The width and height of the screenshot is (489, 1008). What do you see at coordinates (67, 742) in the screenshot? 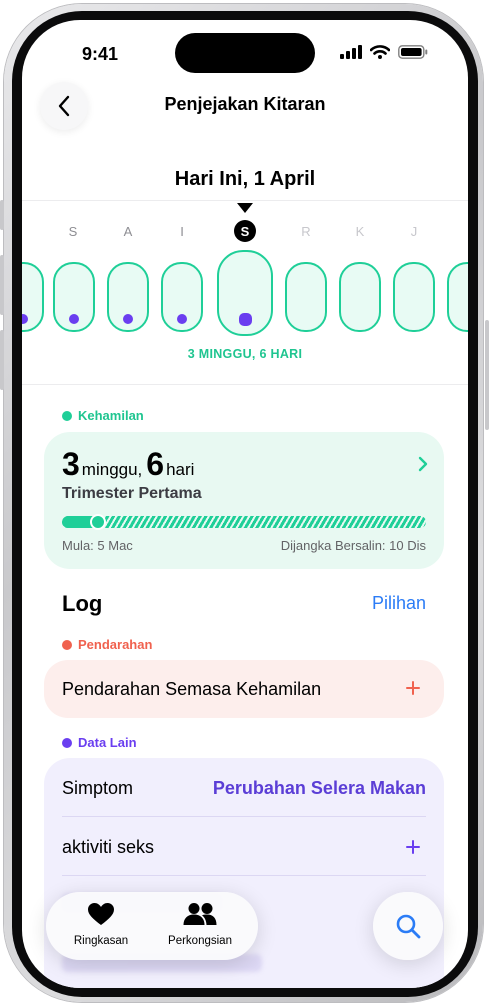
I see `other-data-bullet` at bounding box center [67, 742].